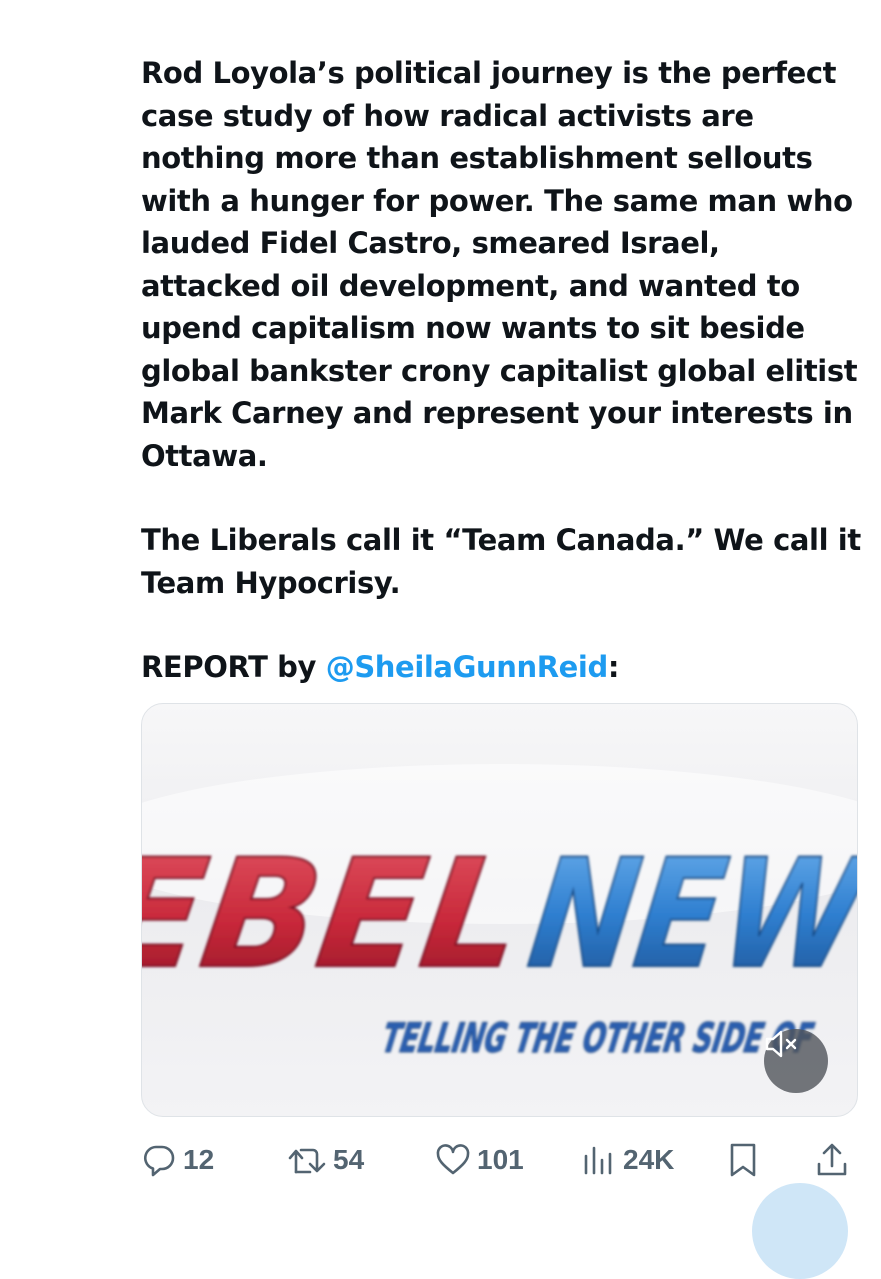 The width and height of the screenshot is (881, 1279). I want to click on report-prefix: REPORT by, so click(233, 667).